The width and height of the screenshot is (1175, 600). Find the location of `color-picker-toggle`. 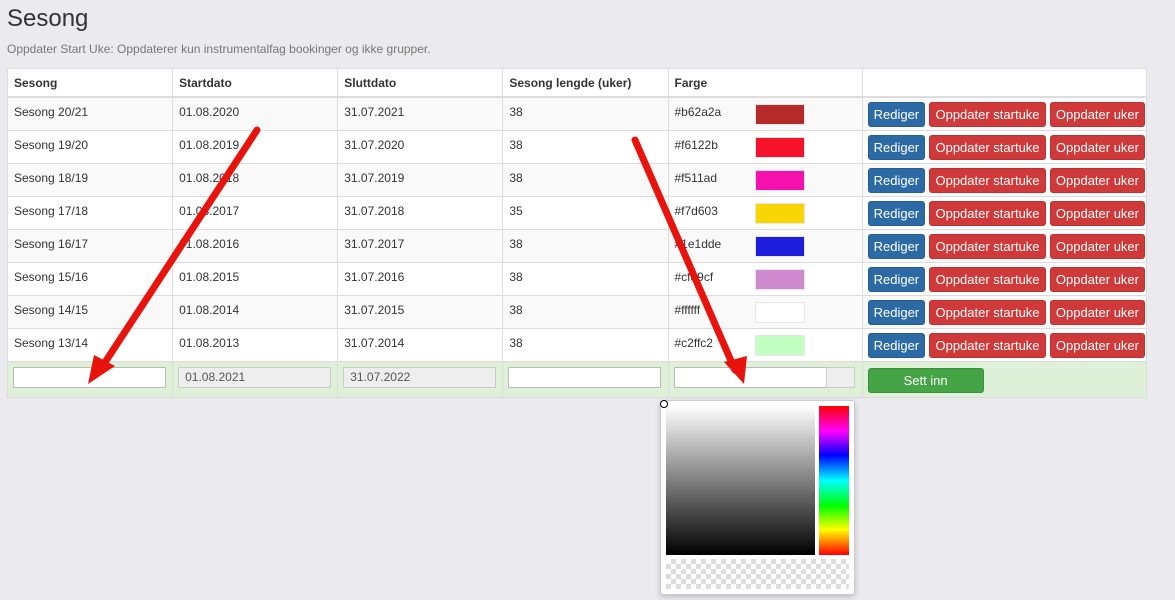

color-picker-toggle is located at coordinates (840, 377).